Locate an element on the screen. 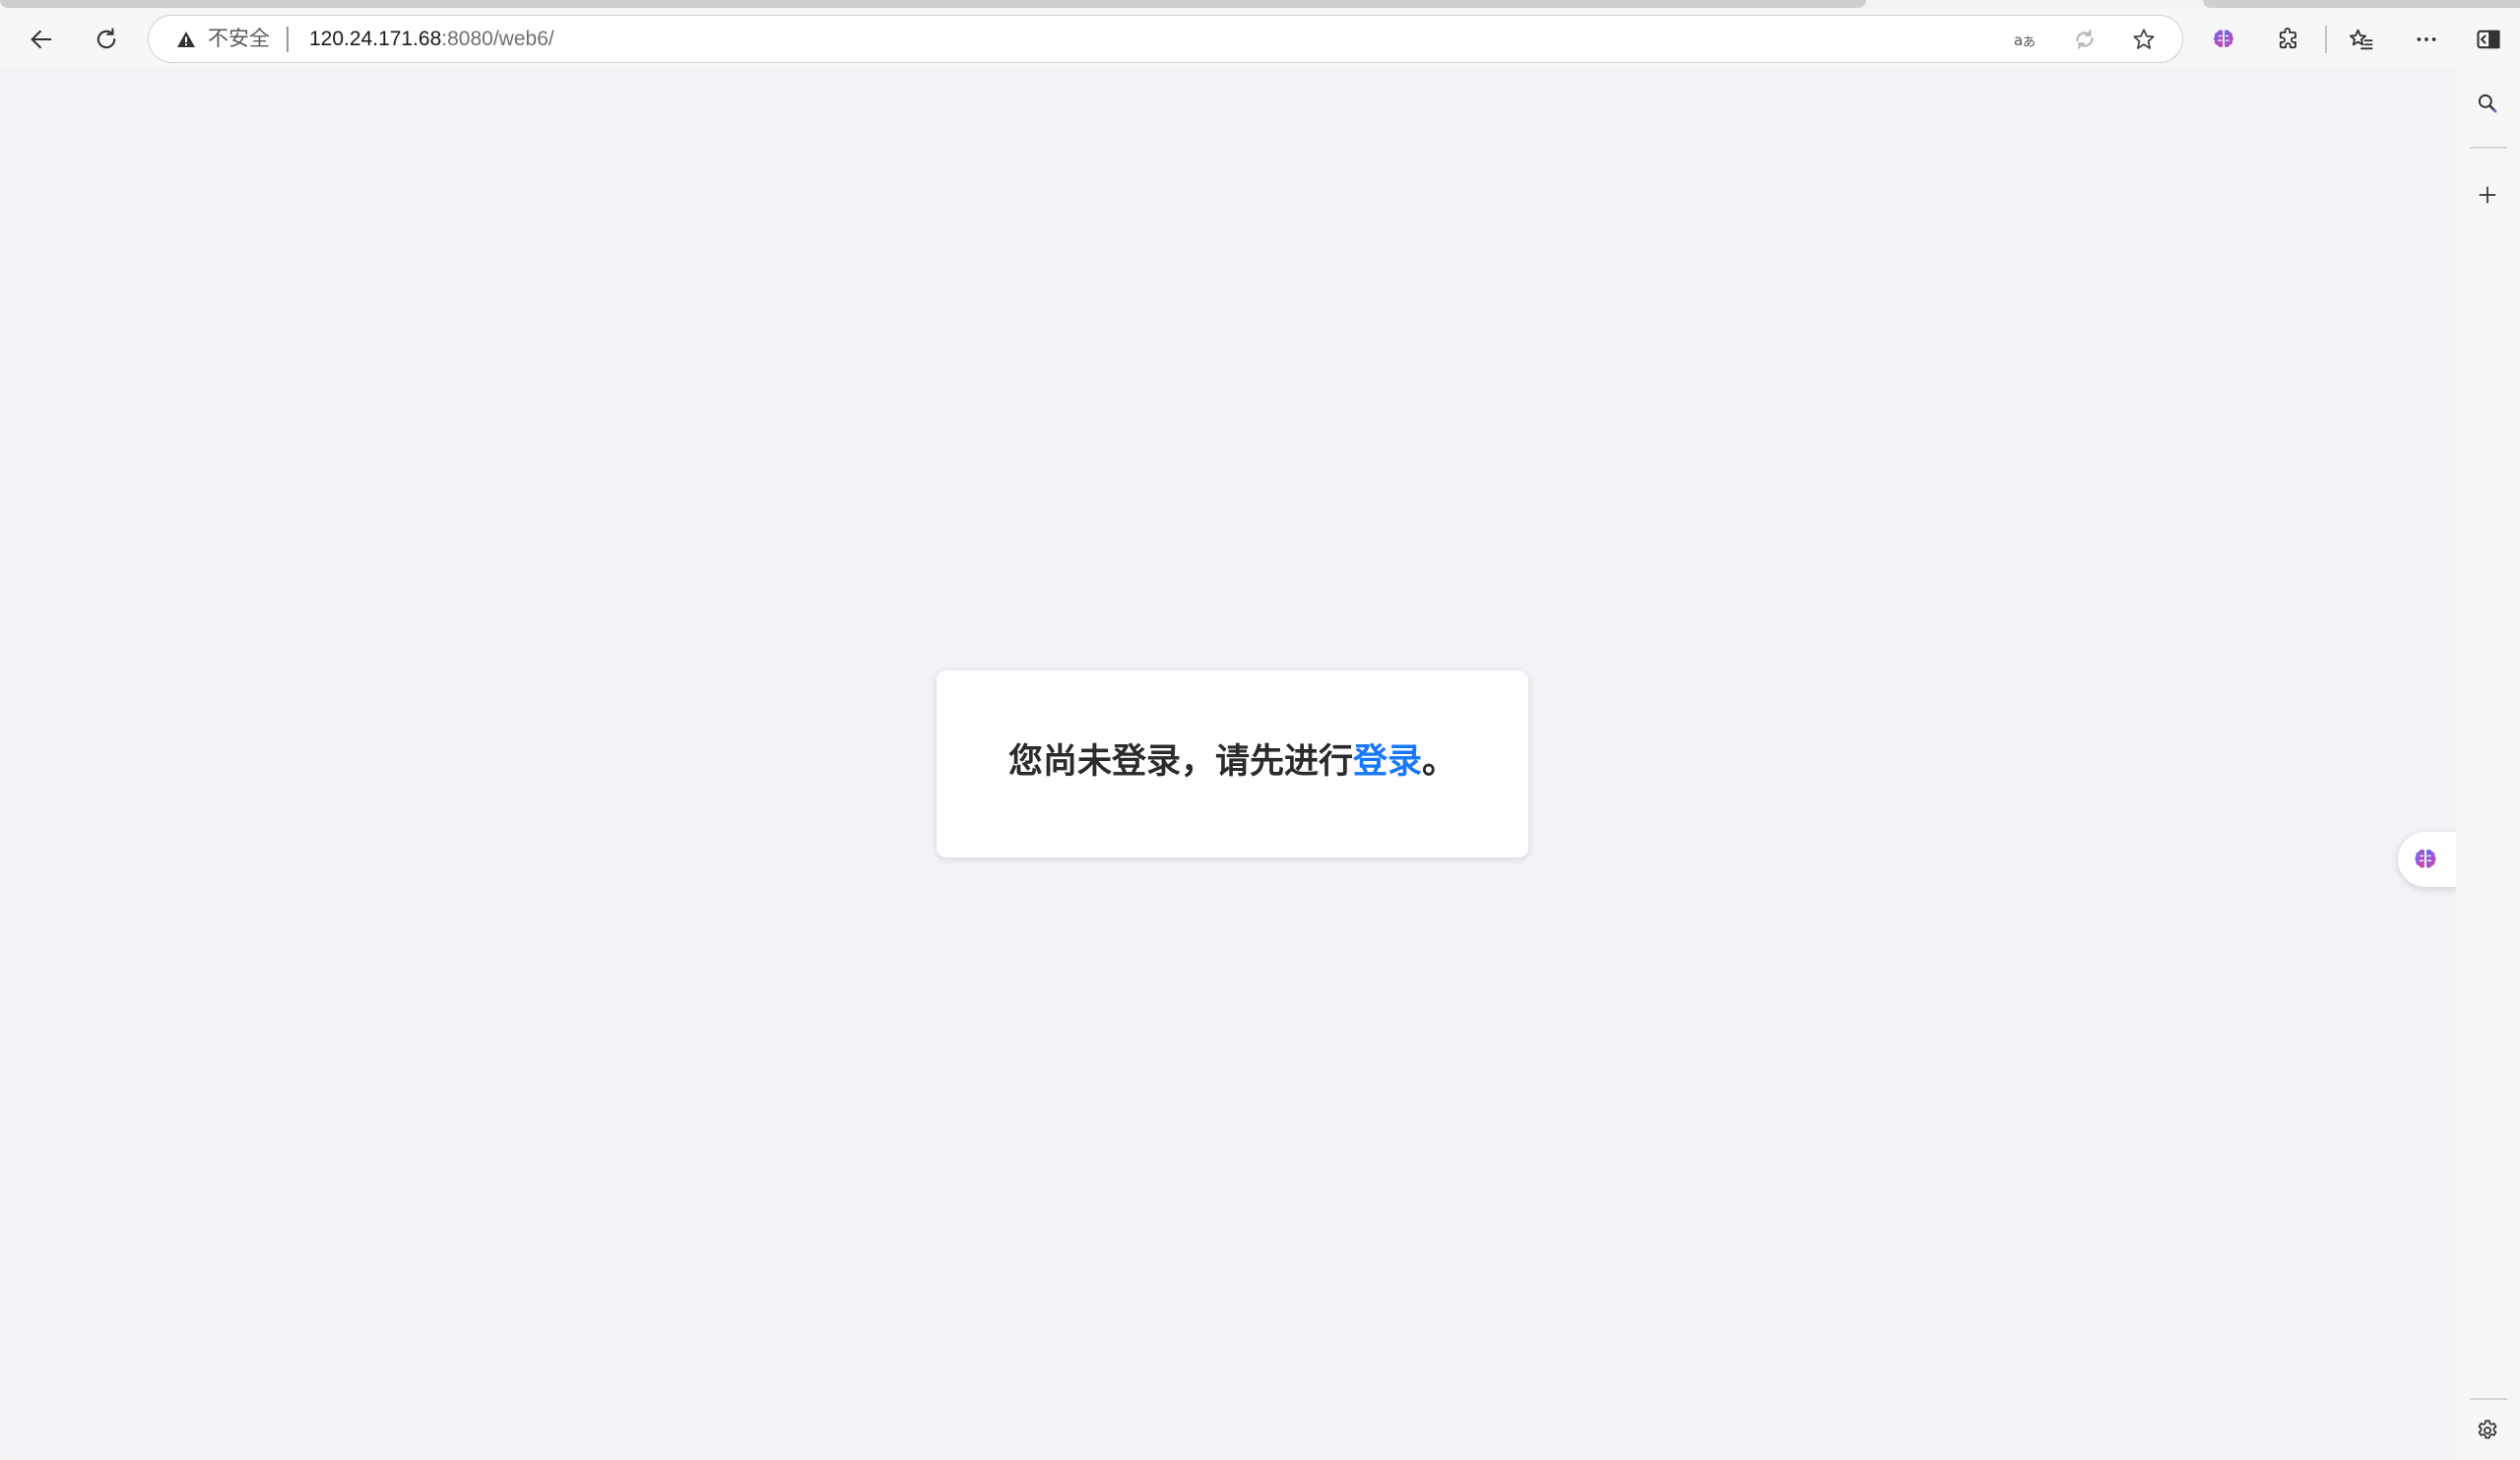 The width and height of the screenshot is (2520, 1460). extensions-button is located at coordinates (2288, 39).